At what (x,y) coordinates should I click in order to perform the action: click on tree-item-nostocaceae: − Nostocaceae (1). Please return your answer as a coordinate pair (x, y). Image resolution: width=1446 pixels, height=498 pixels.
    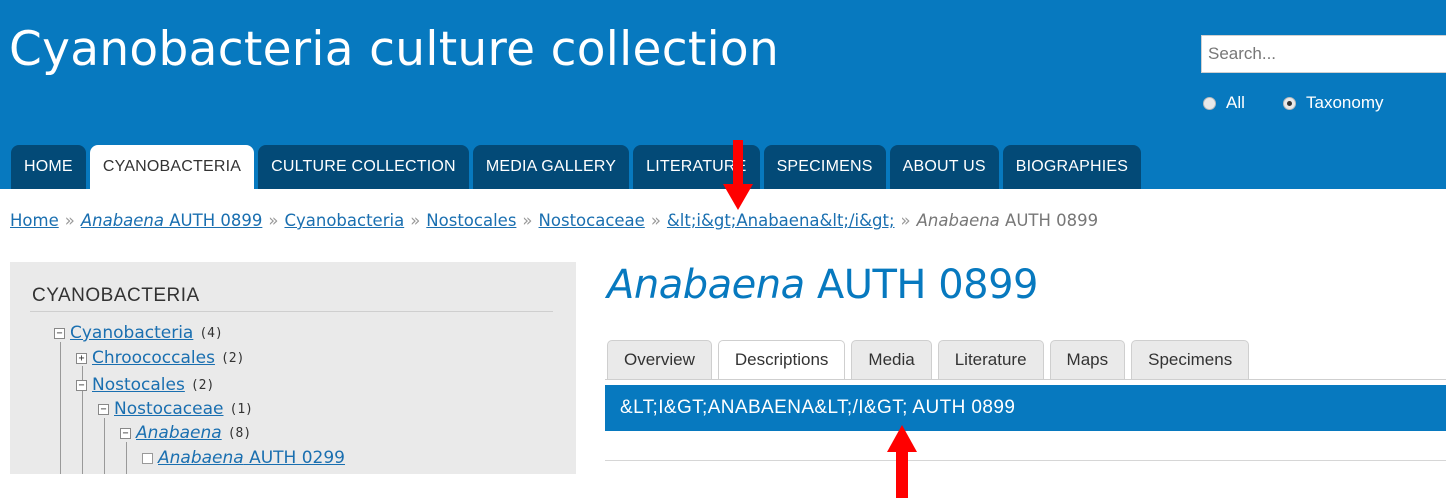
    Looking at the image, I should click on (175, 409).